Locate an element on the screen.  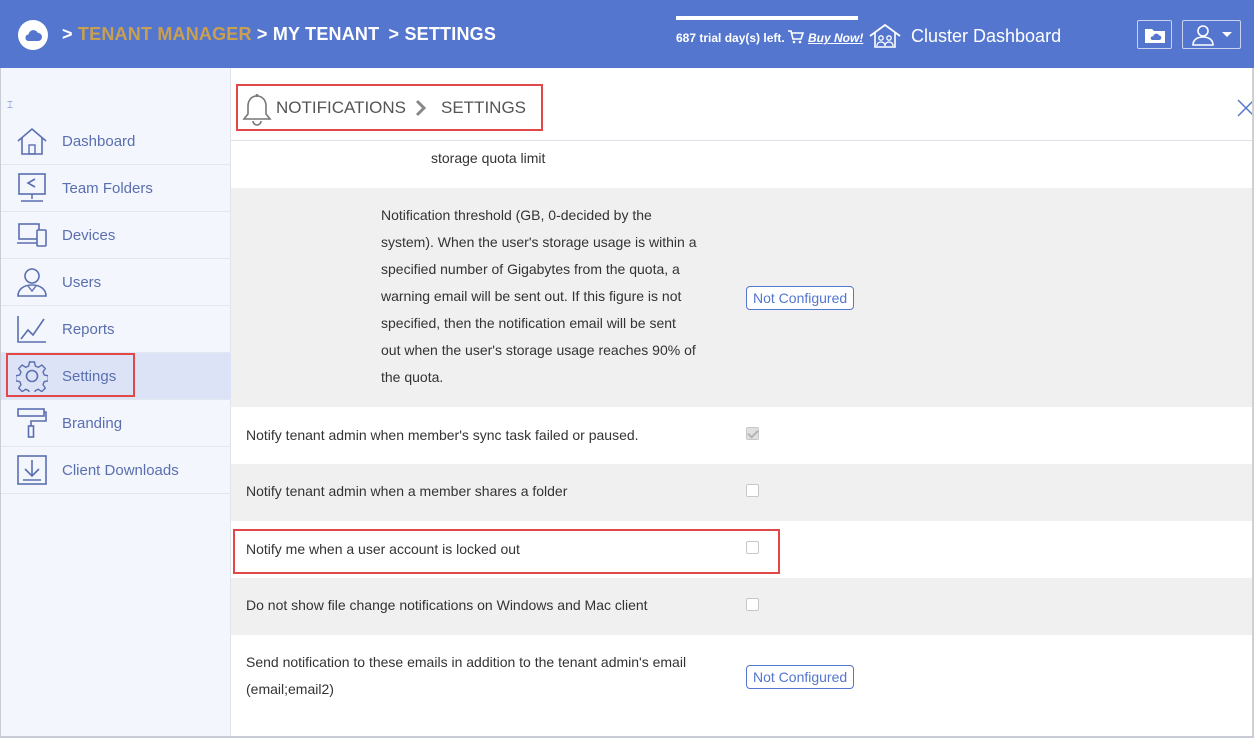
sidebar-item-label: Client Downloads is located at coordinates (120, 470).